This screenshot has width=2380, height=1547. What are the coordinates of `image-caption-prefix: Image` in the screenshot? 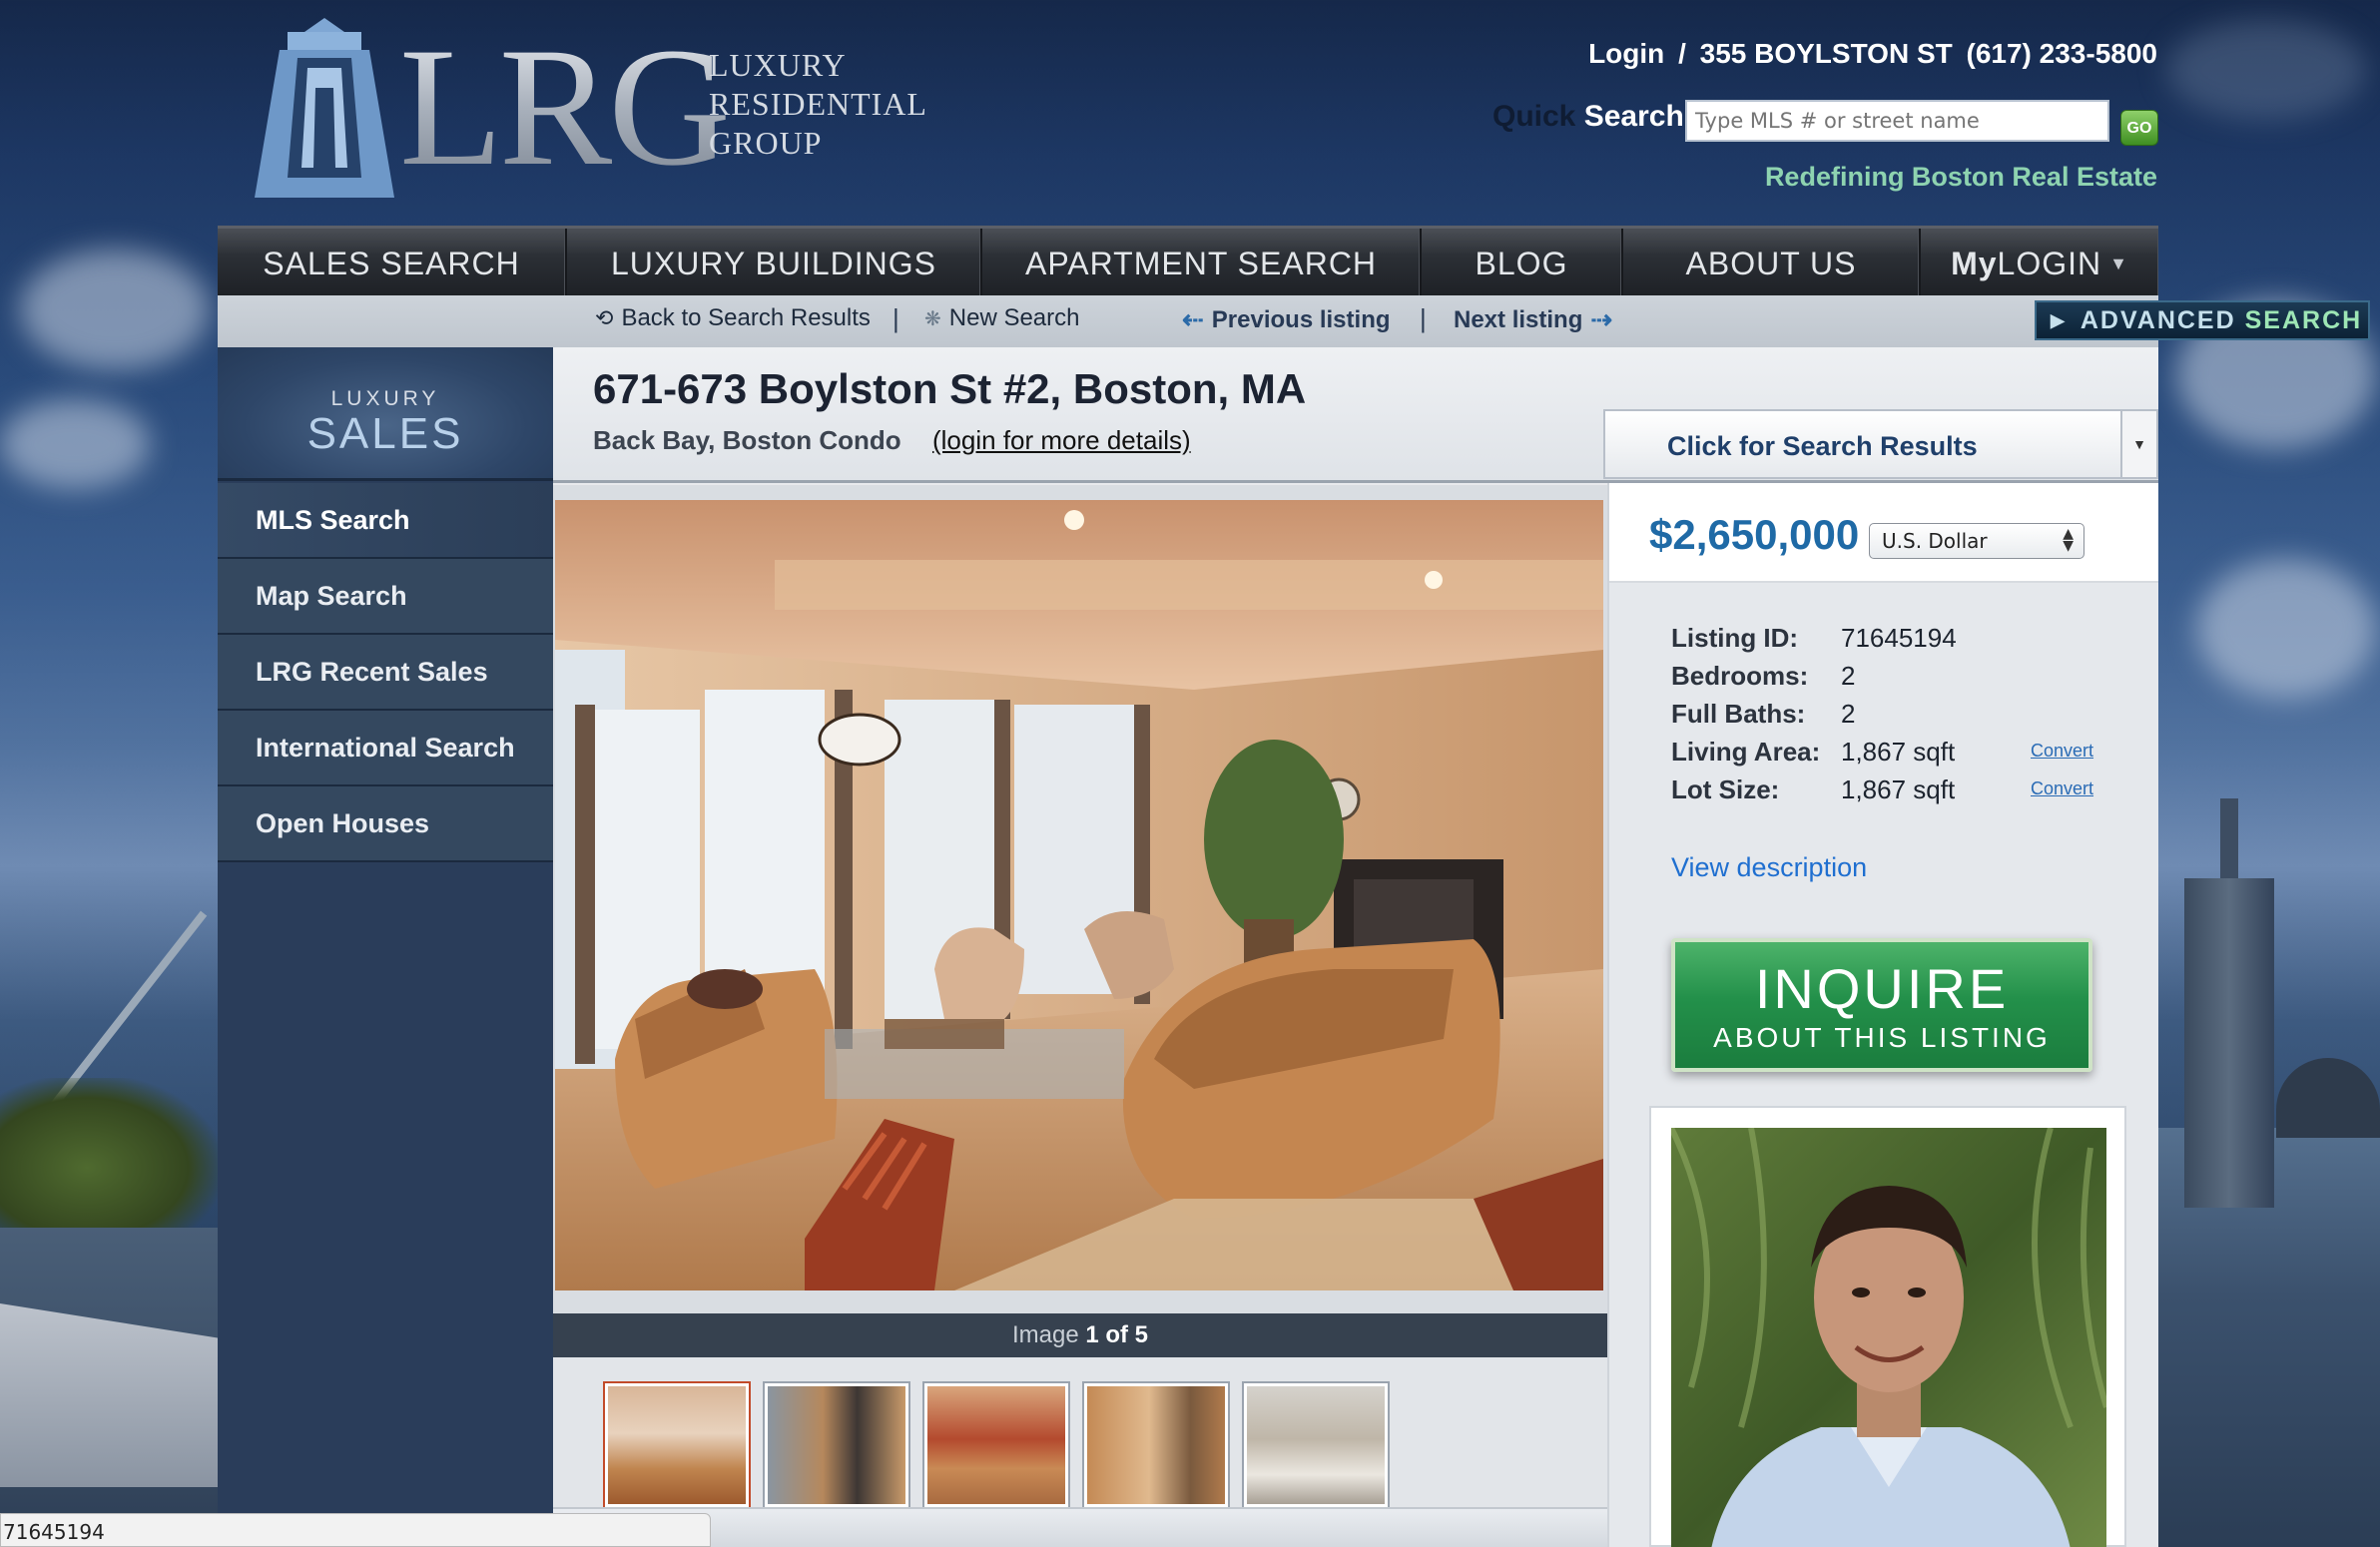 It's located at (1045, 1334).